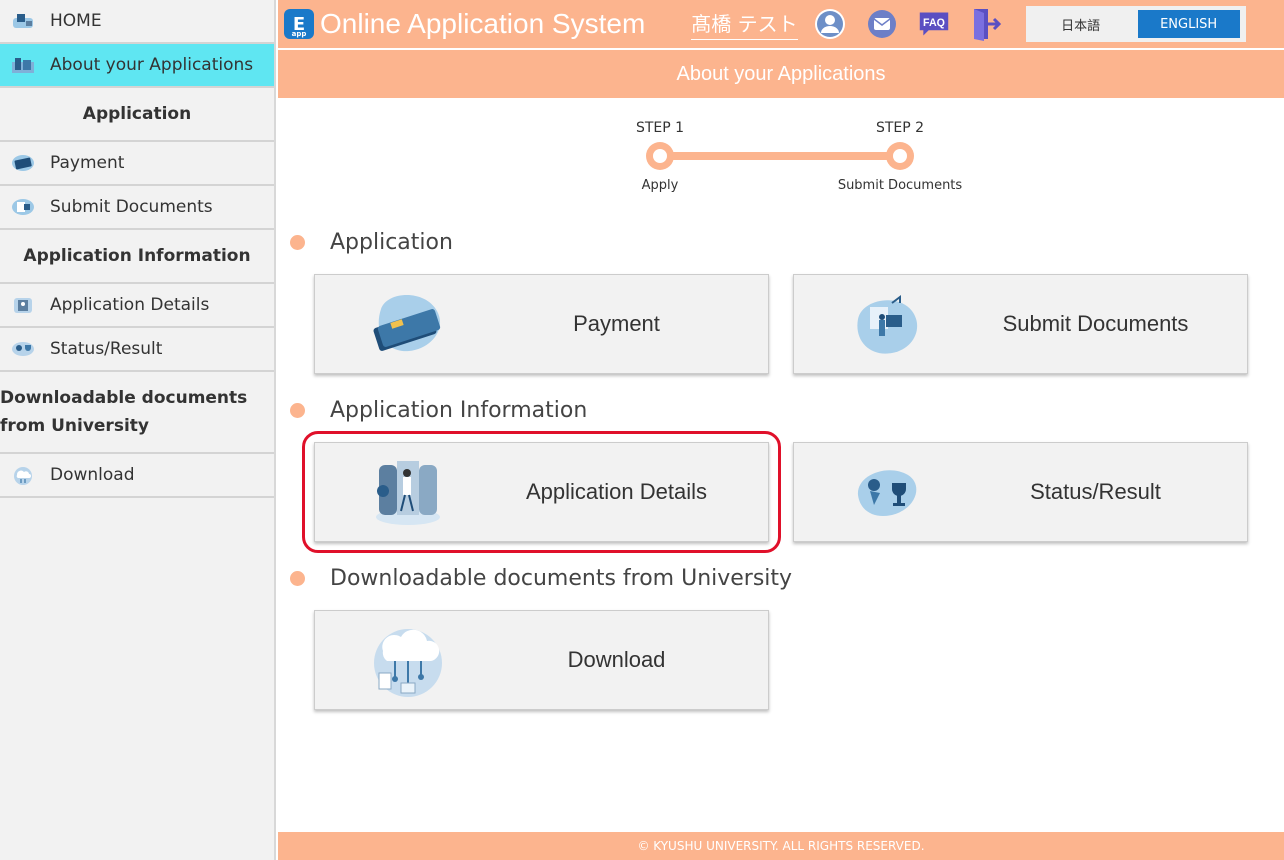 The width and height of the screenshot is (1284, 860). Describe the element at coordinates (780, 156) in the screenshot. I see `step-connector` at that location.